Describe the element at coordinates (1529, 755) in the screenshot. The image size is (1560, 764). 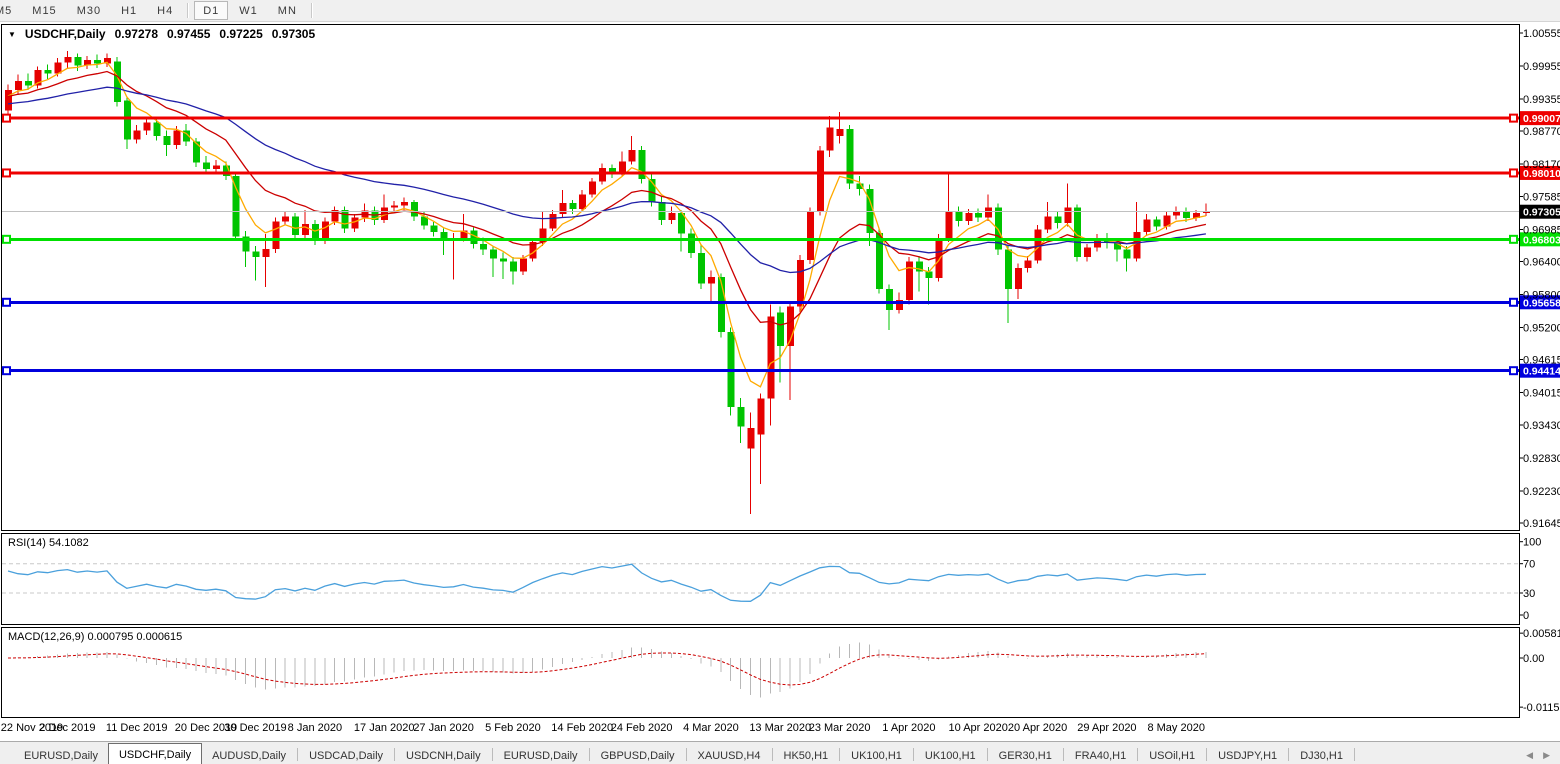
I see `tab-scroll-left-icon: ◀` at that location.